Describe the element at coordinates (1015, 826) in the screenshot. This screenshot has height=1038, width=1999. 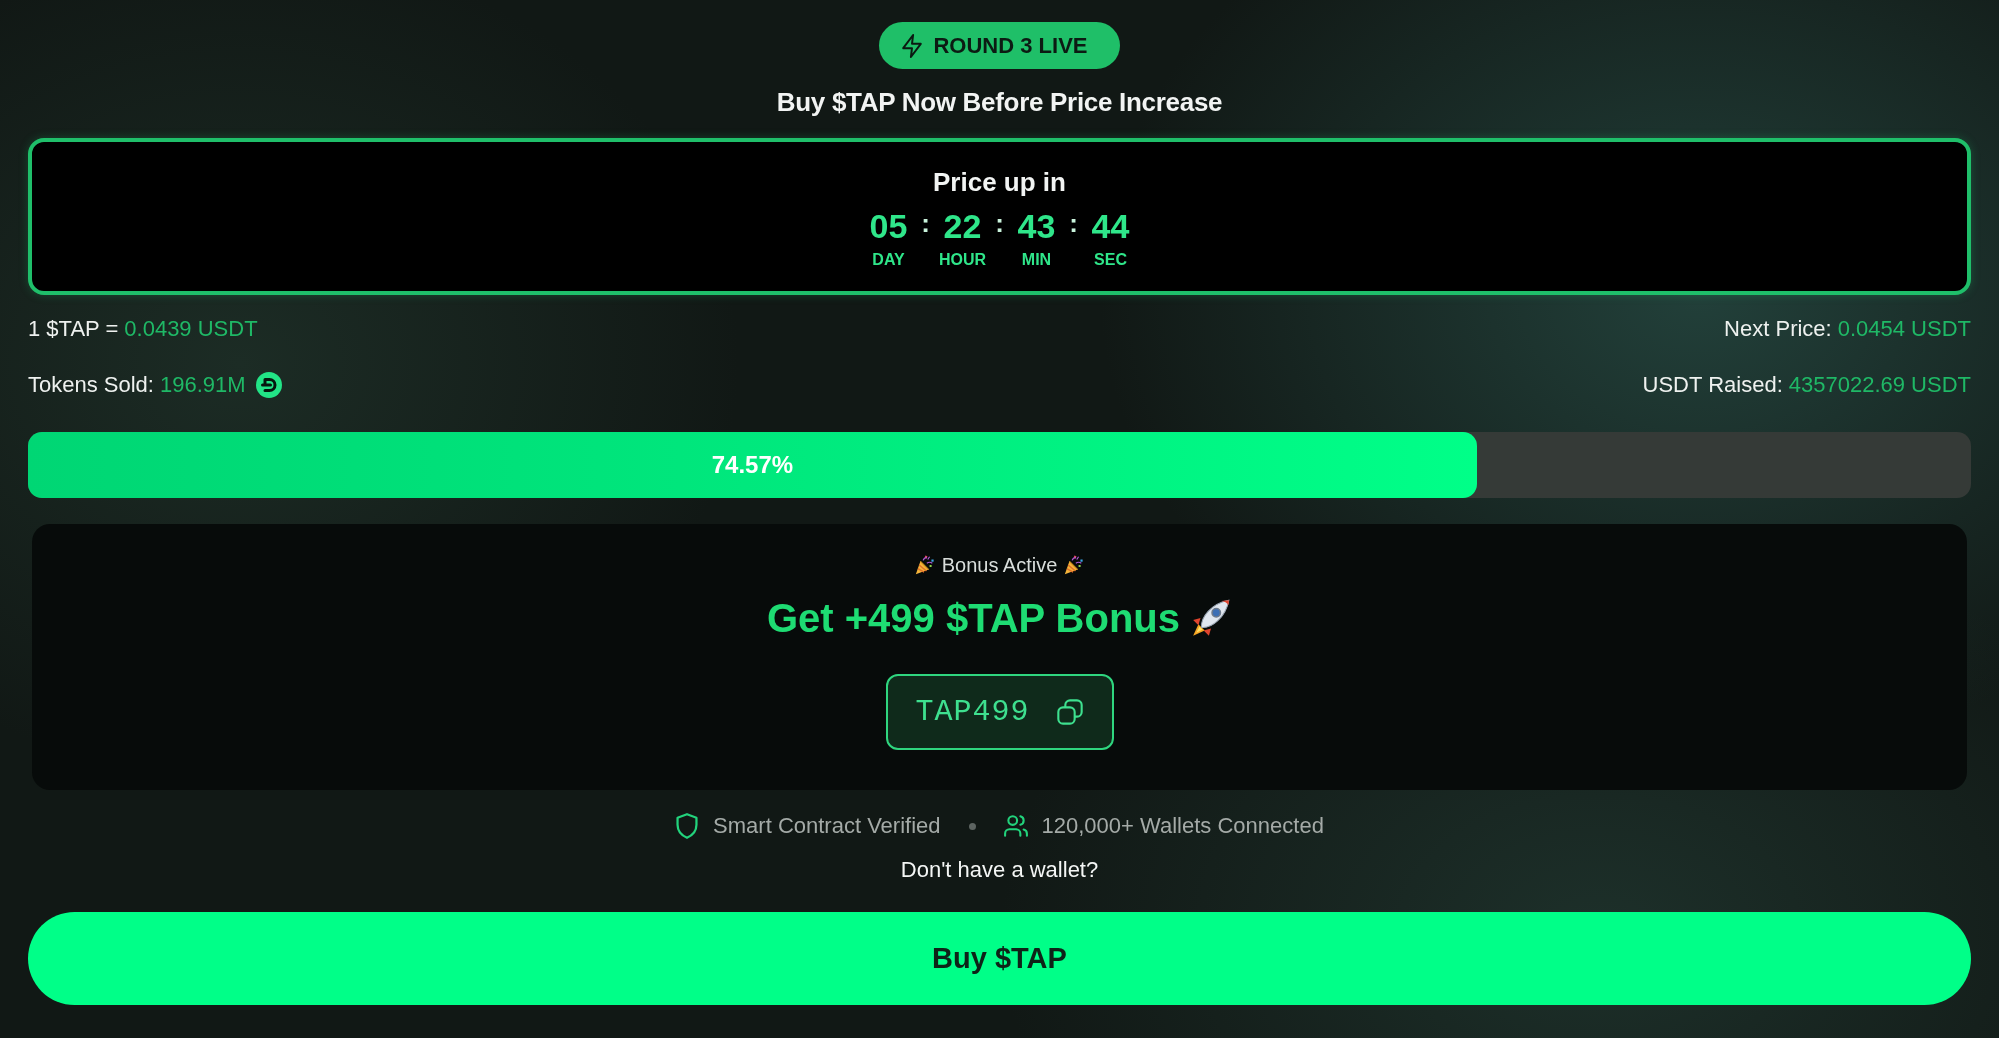
I see `users-icon` at that location.